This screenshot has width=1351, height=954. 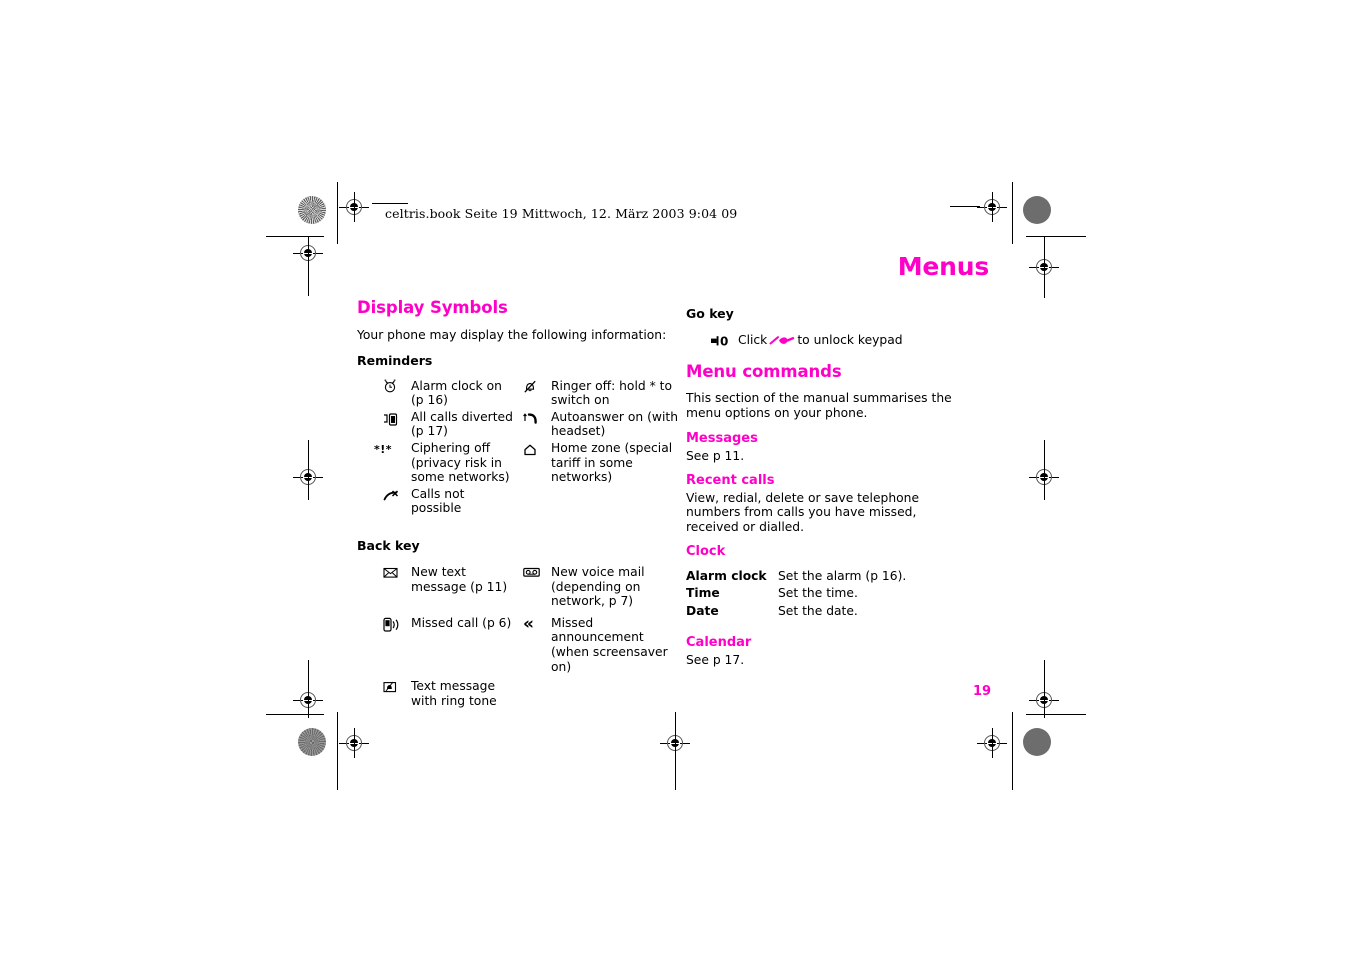 What do you see at coordinates (528, 623) in the screenshot?
I see `missed-announcement-icon: «` at bounding box center [528, 623].